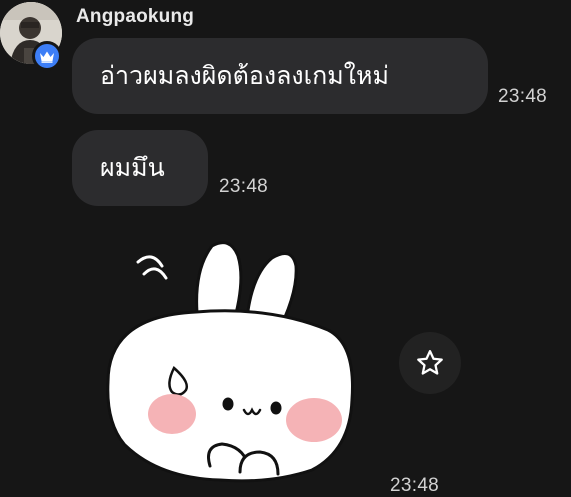 The width and height of the screenshot is (571, 497). I want to click on sender-name: Angpaokung, so click(135, 17).